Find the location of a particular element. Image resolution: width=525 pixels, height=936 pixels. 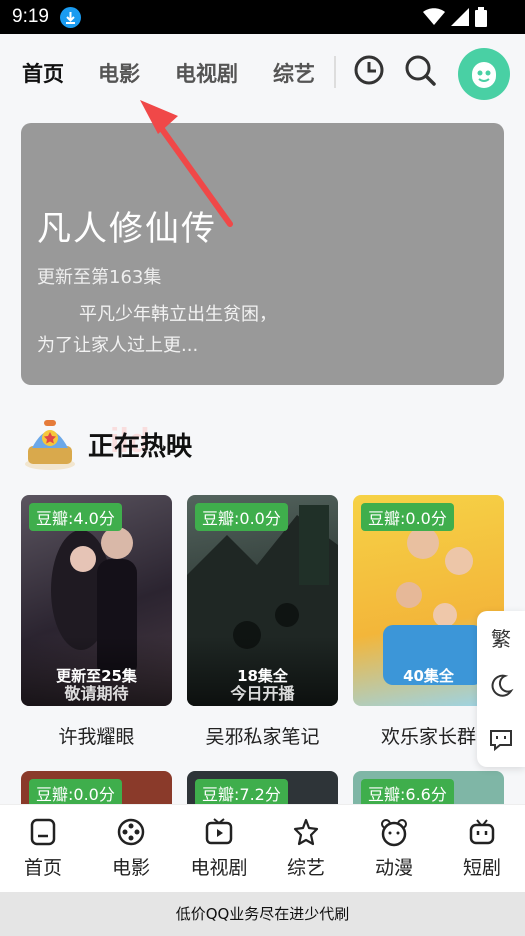

search-icon is located at coordinates (420, 70).